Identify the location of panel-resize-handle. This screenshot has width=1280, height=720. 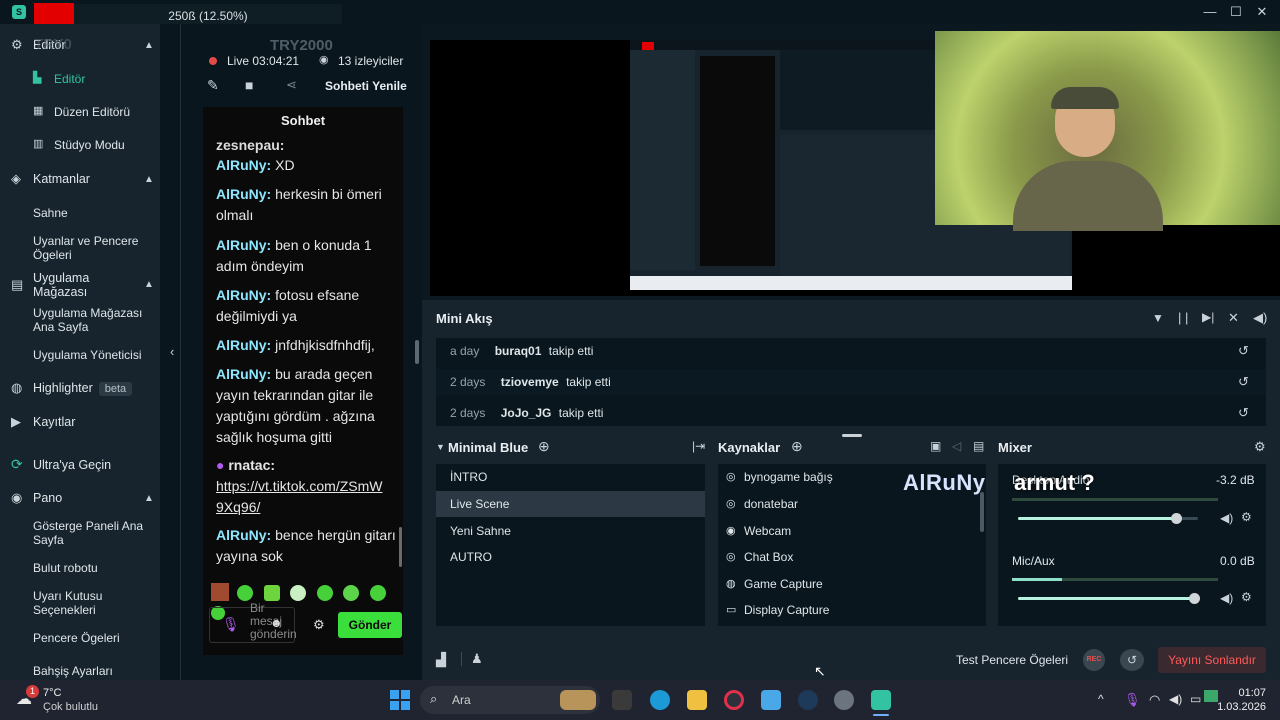
(417, 352).